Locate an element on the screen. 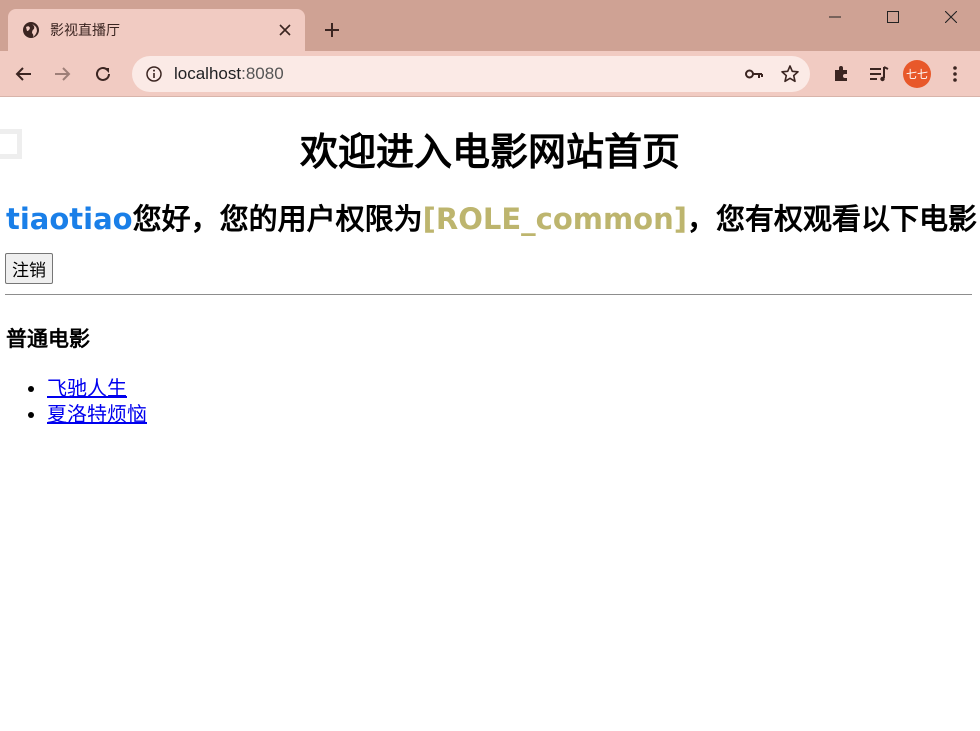 Image resolution: width=980 pixels, height=731 pixels. page-title: 欢迎进入电影网站首页 is located at coordinates (489, 152).